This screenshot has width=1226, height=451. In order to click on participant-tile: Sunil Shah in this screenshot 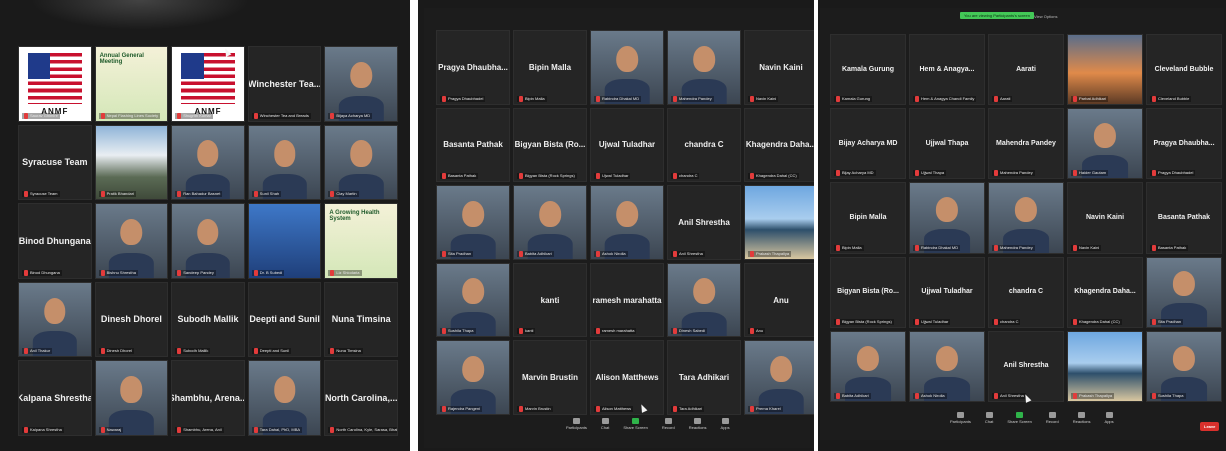, I will do `click(284, 162)`.